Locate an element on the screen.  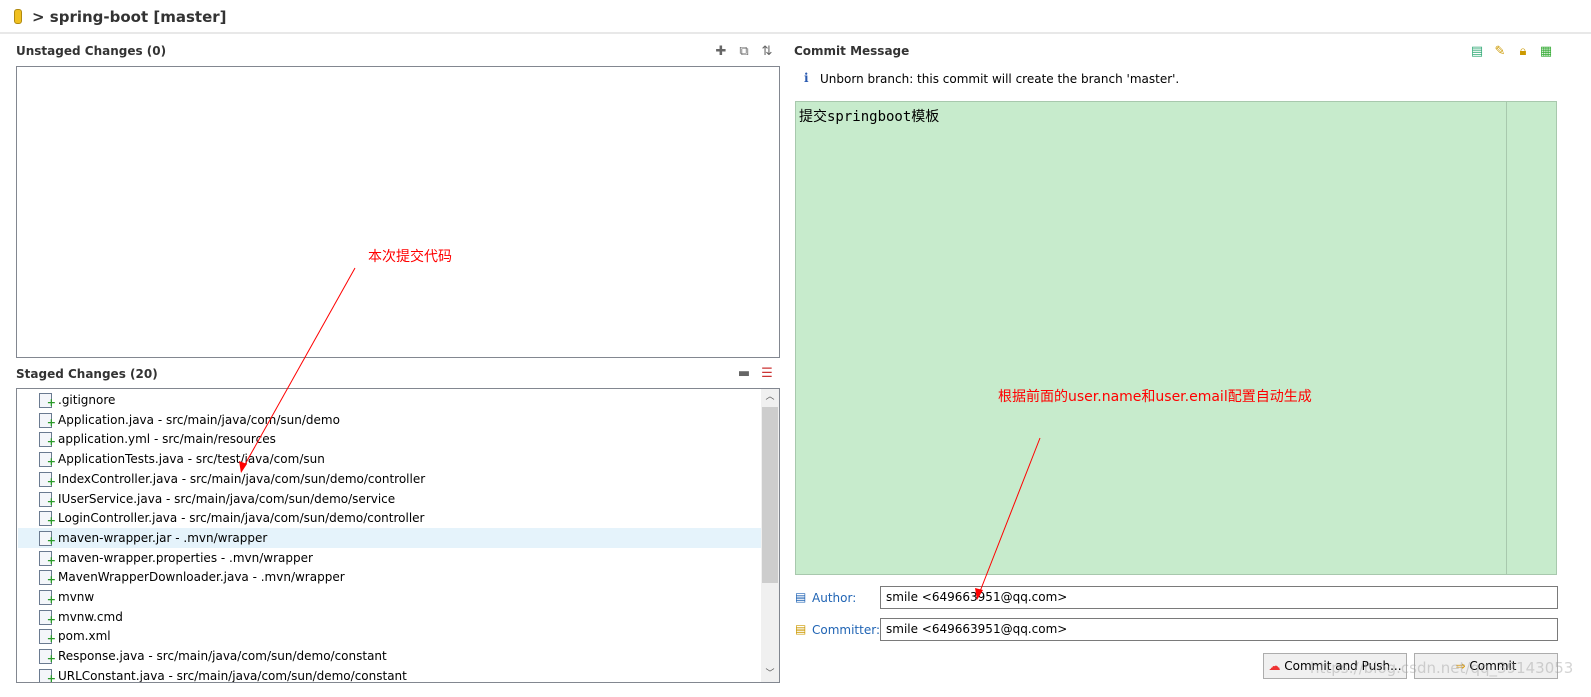
arrow-head-author is located at coordinates (979, 594).